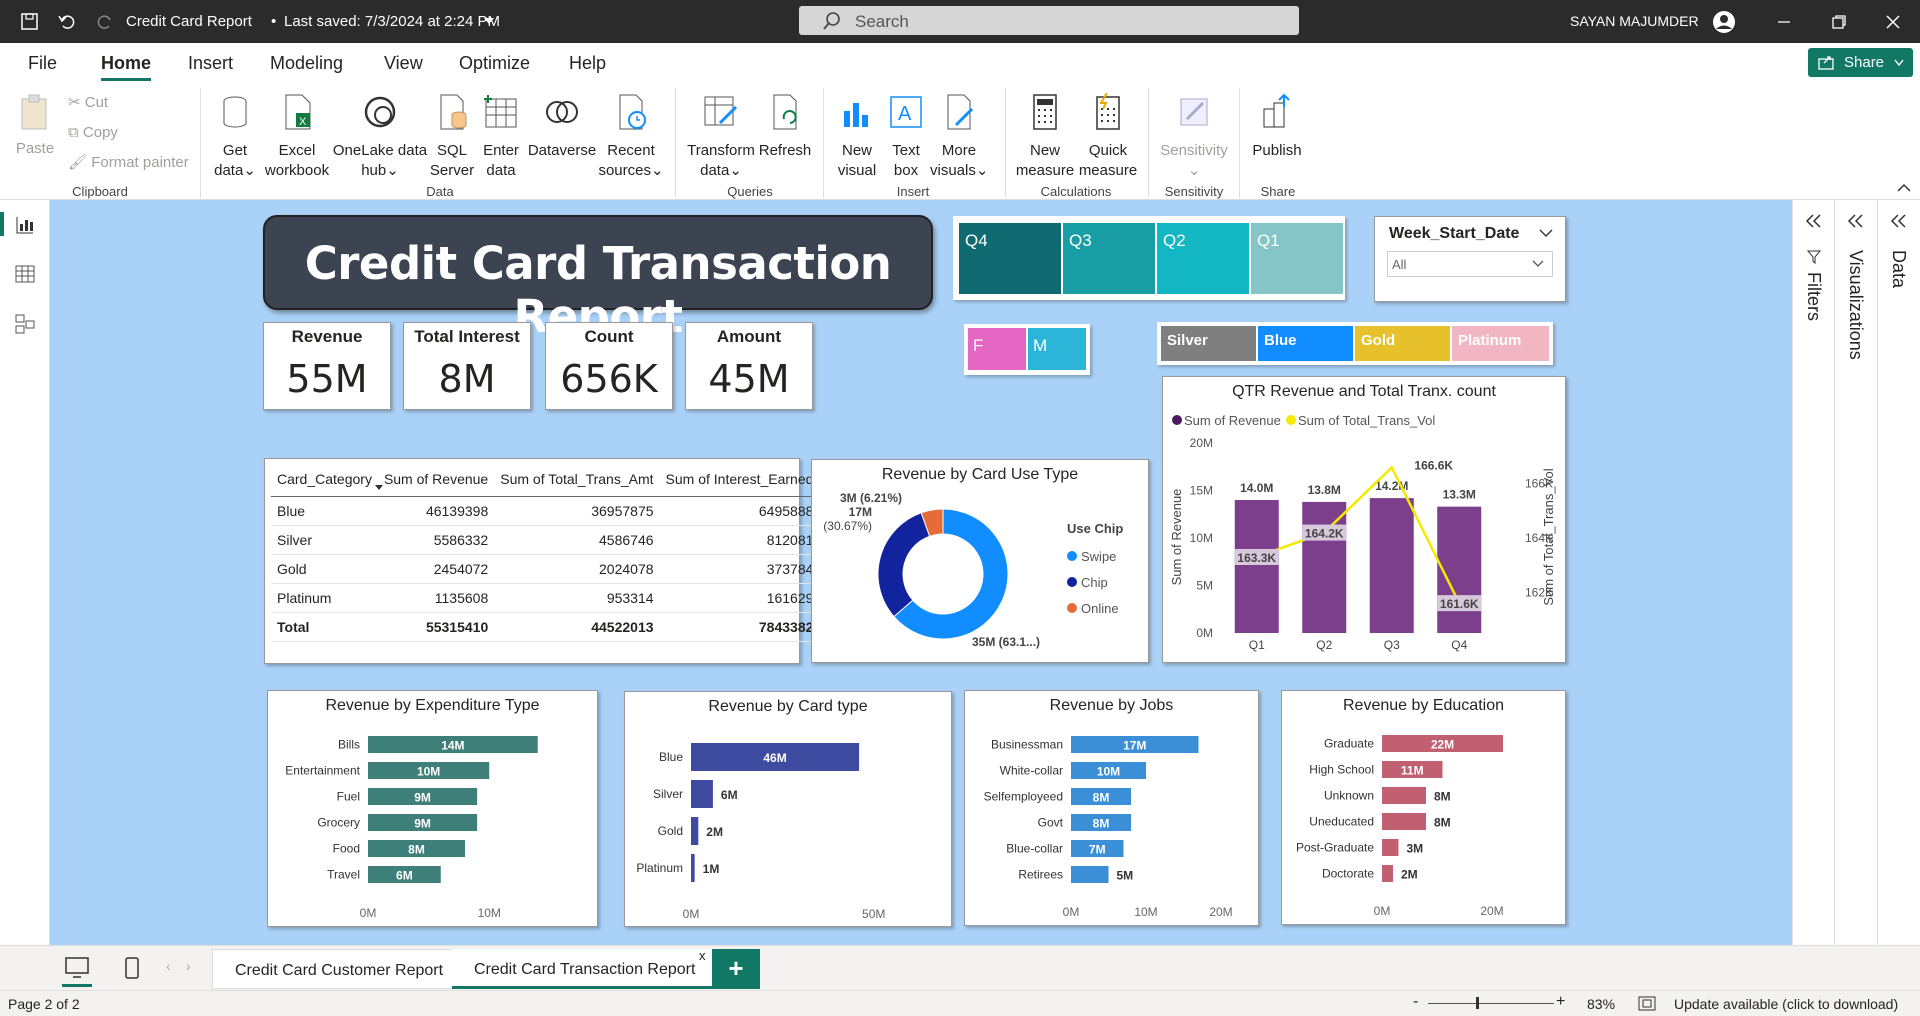 The height and width of the screenshot is (1016, 1920). I want to click on category-label: White-collar, so click(1031, 771).